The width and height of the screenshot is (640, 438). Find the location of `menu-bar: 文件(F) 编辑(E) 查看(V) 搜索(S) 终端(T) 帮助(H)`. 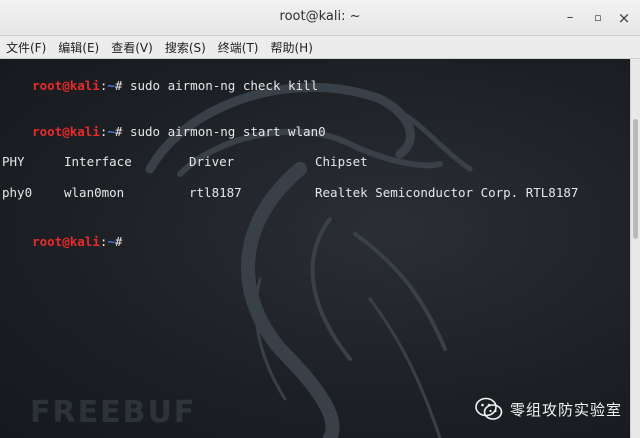

menu-bar: 文件(F) 编辑(E) 查看(V) 搜索(S) 终端(T) 帮助(H) is located at coordinates (320, 47).